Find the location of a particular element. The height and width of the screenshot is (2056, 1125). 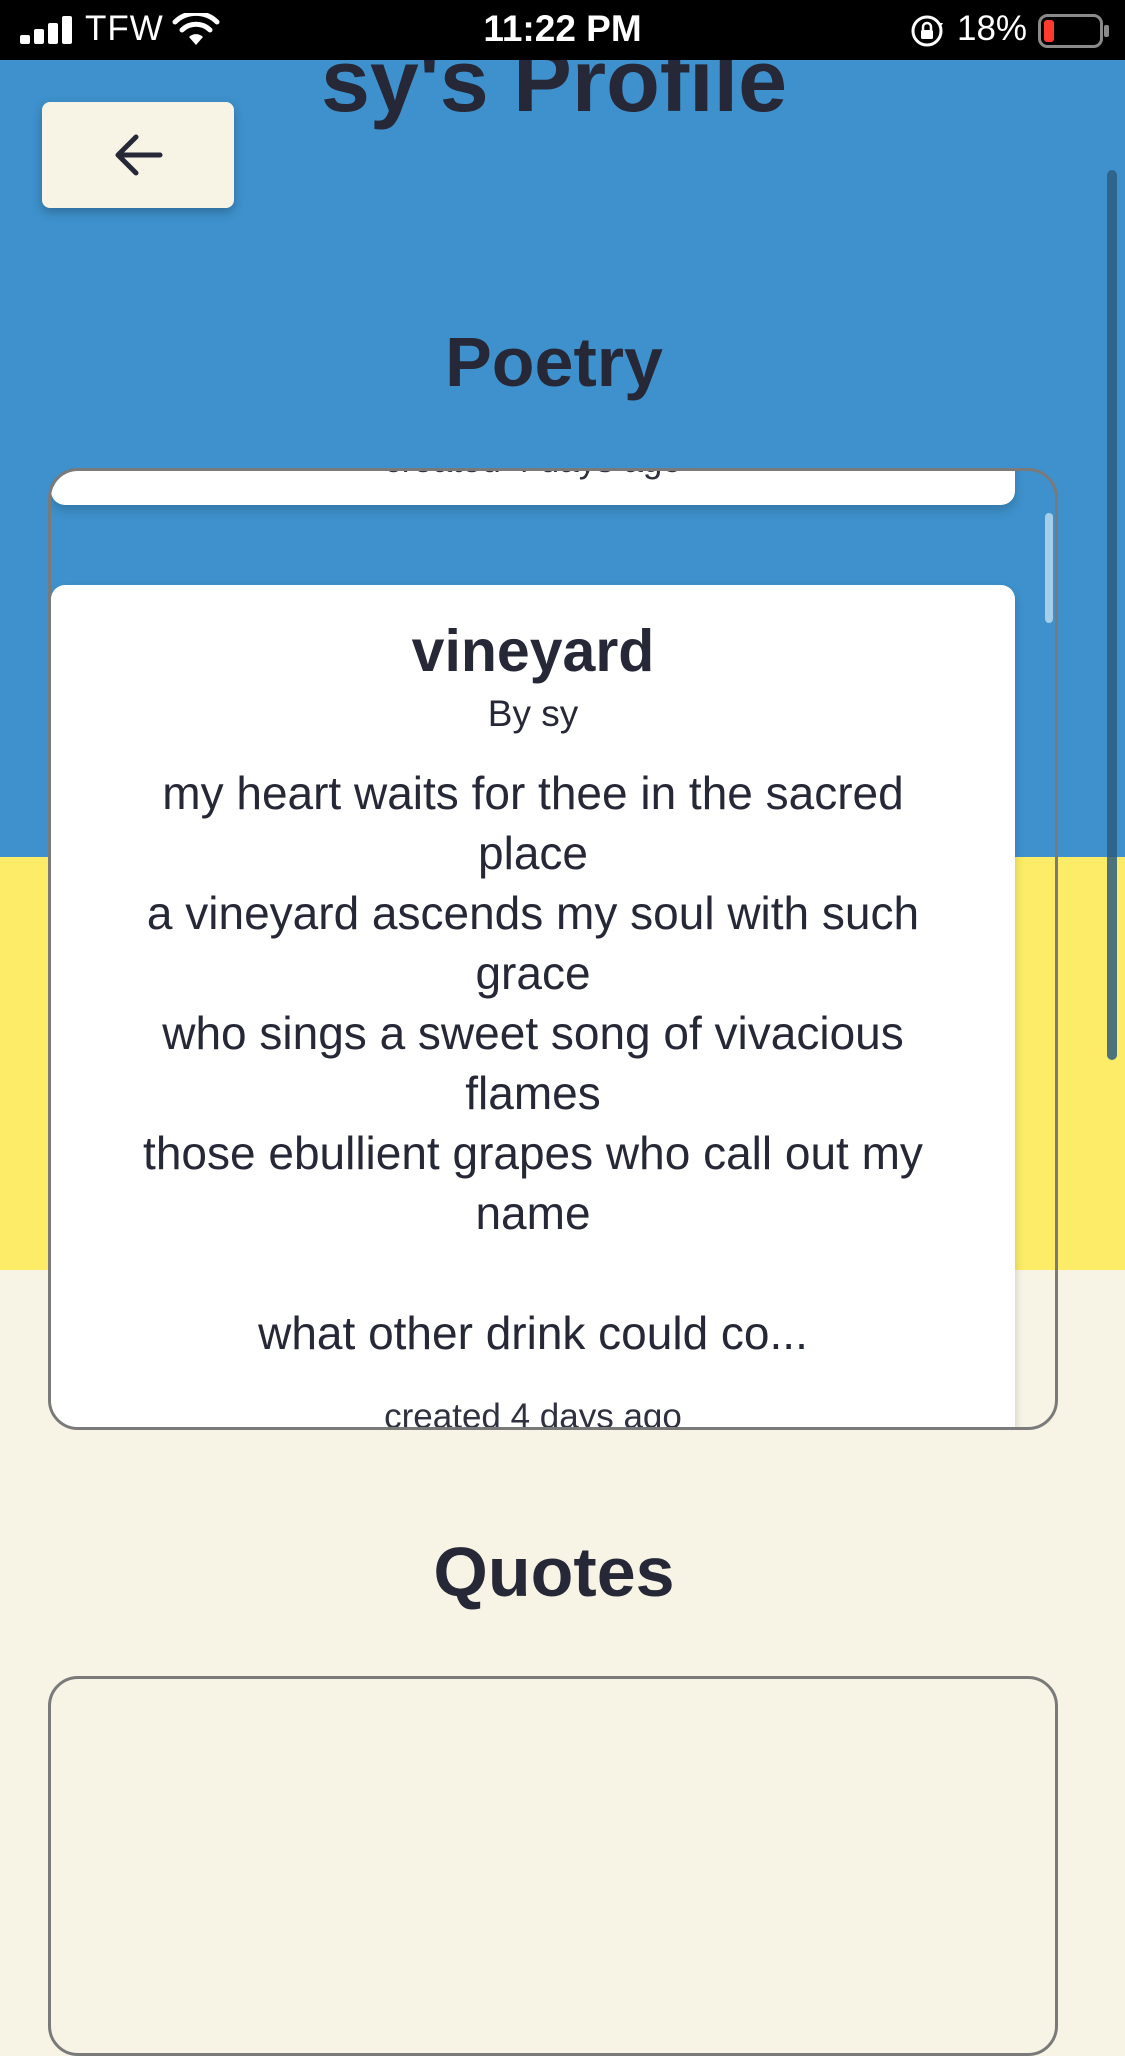

arrow-left-icon is located at coordinates (139, 155).